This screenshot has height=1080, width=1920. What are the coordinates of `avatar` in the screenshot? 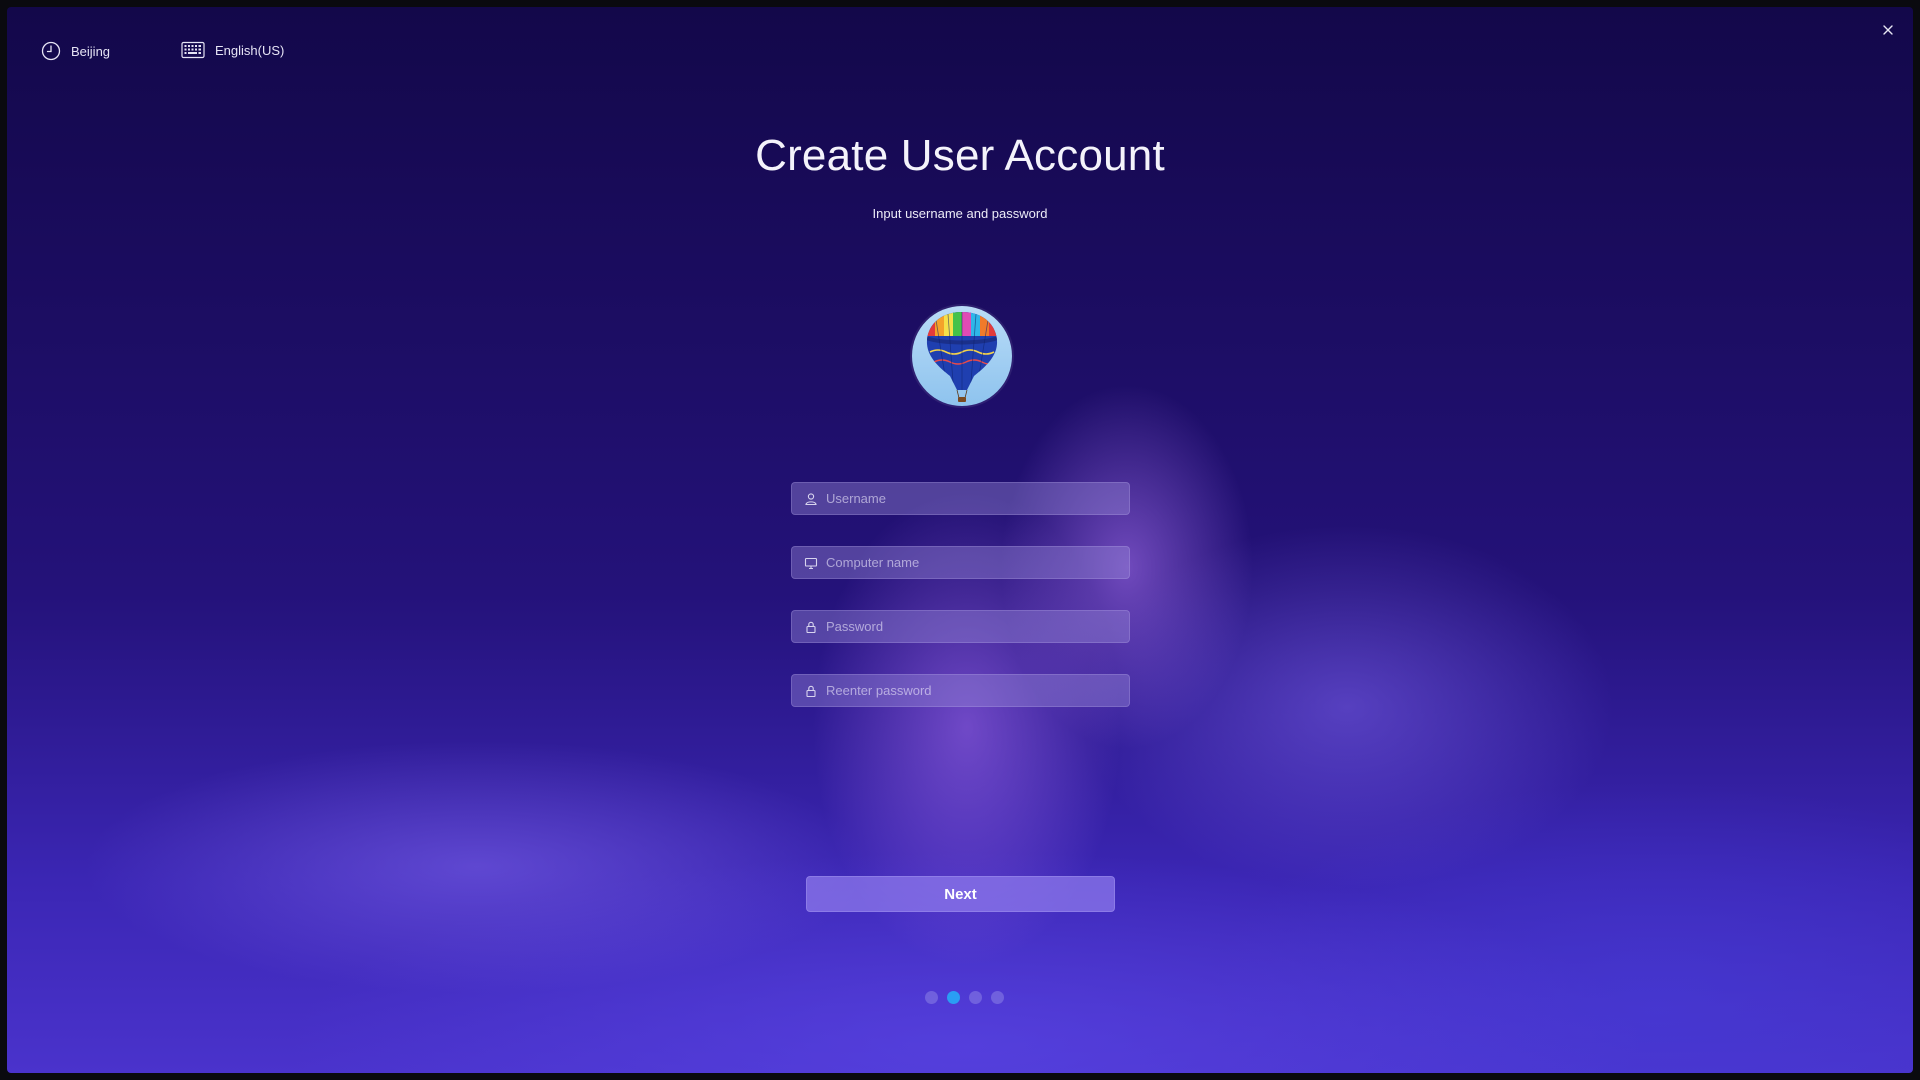 It's located at (962, 356).